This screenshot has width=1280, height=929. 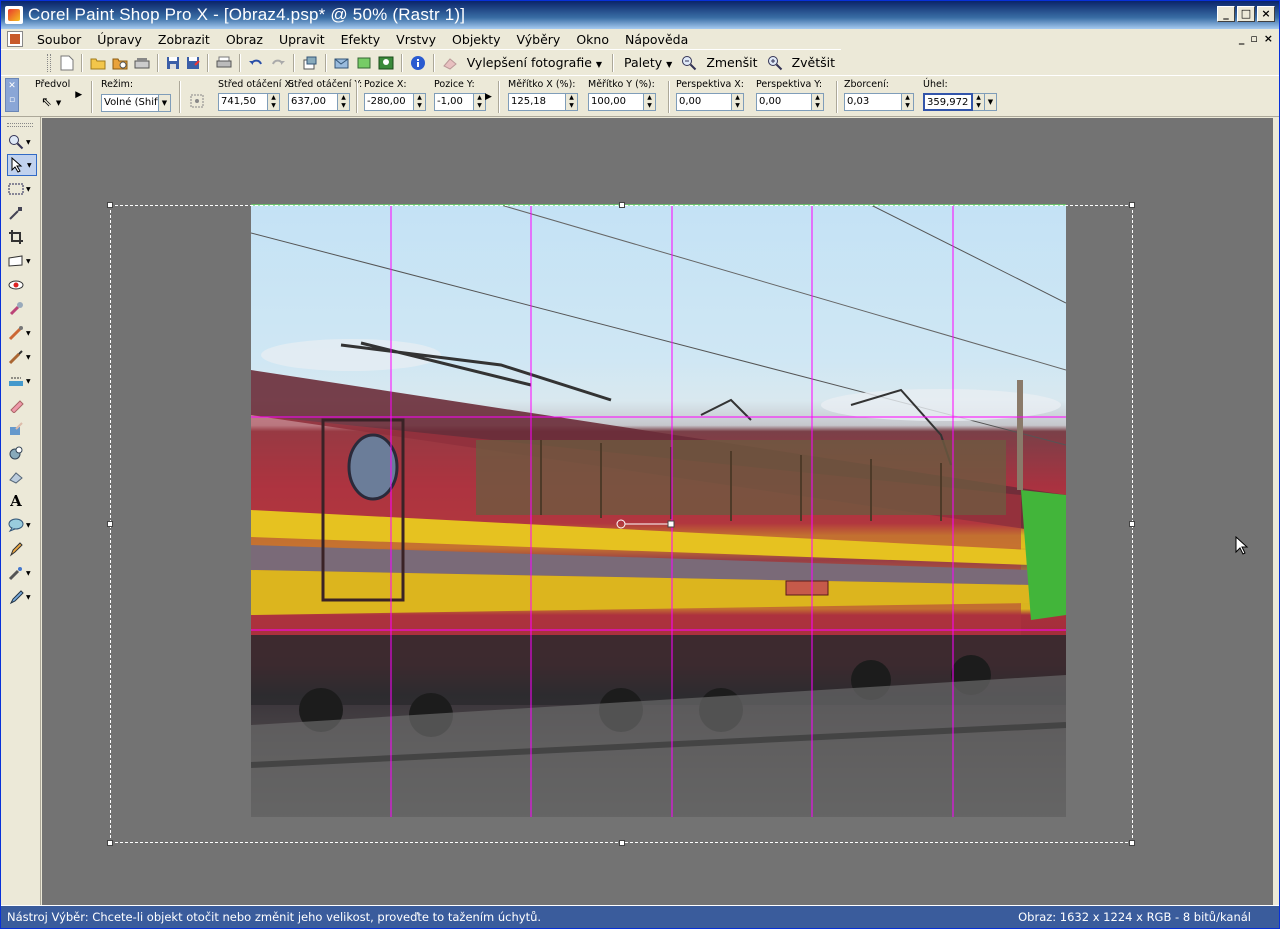 What do you see at coordinates (622, 205) in the screenshot?
I see `resize-handle-n` at bounding box center [622, 205].